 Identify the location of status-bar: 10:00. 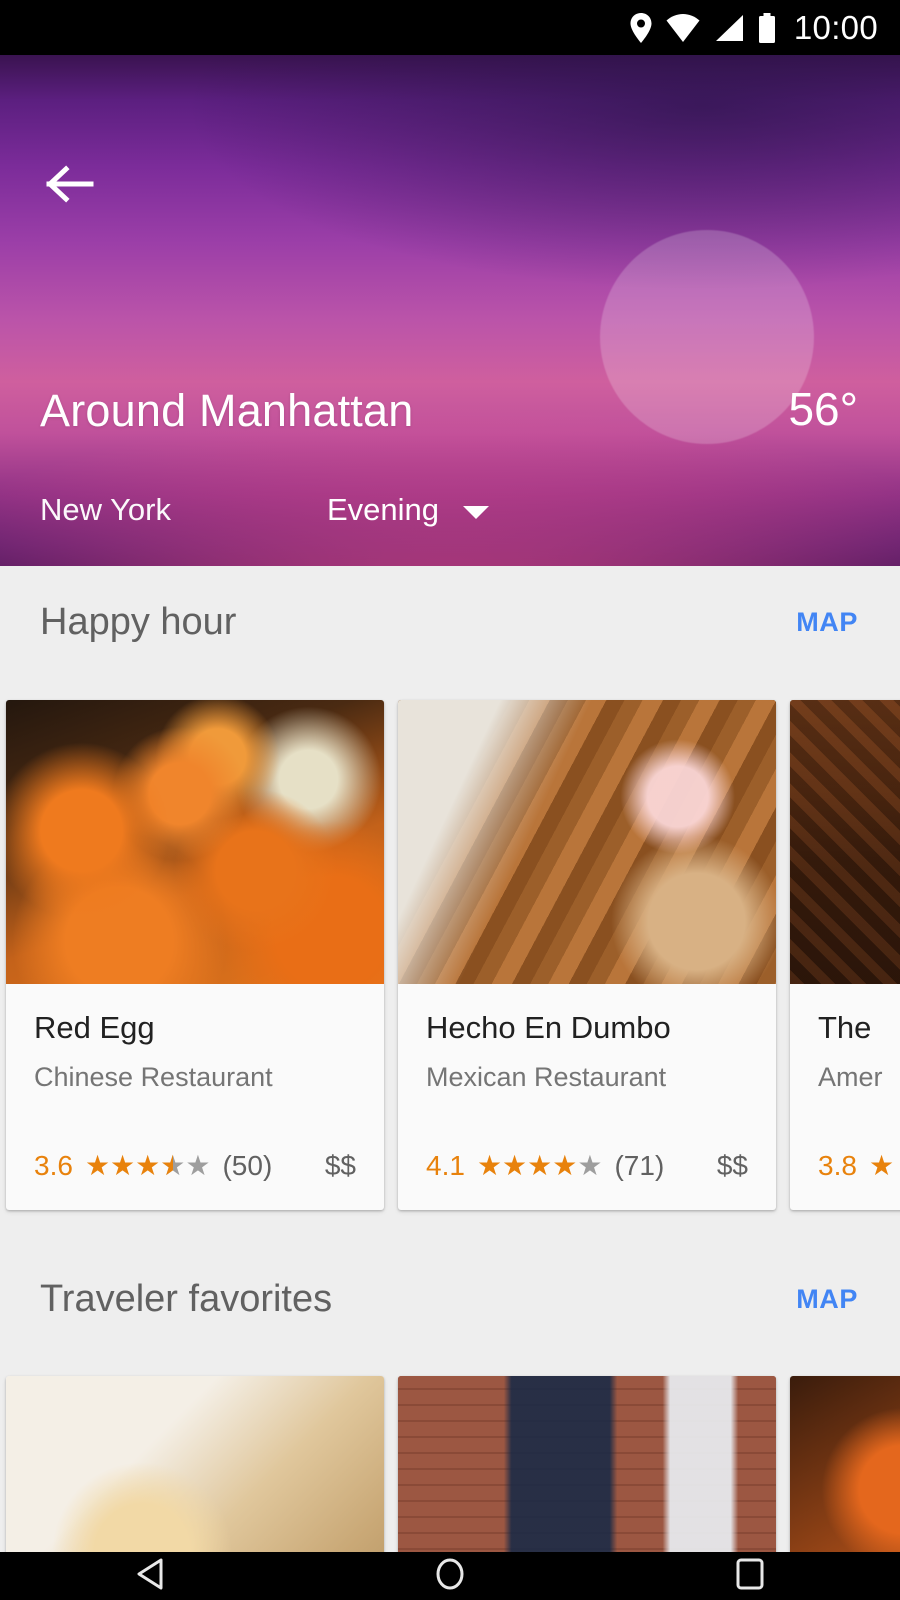
(450, 27).